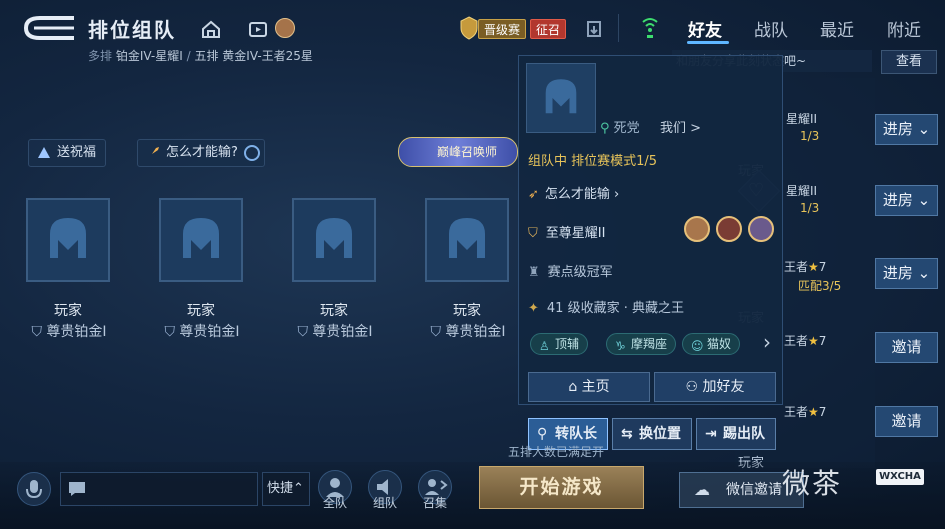 This screenshot has width=945, height=529. I want to click on face-icon, so click(252, 153).